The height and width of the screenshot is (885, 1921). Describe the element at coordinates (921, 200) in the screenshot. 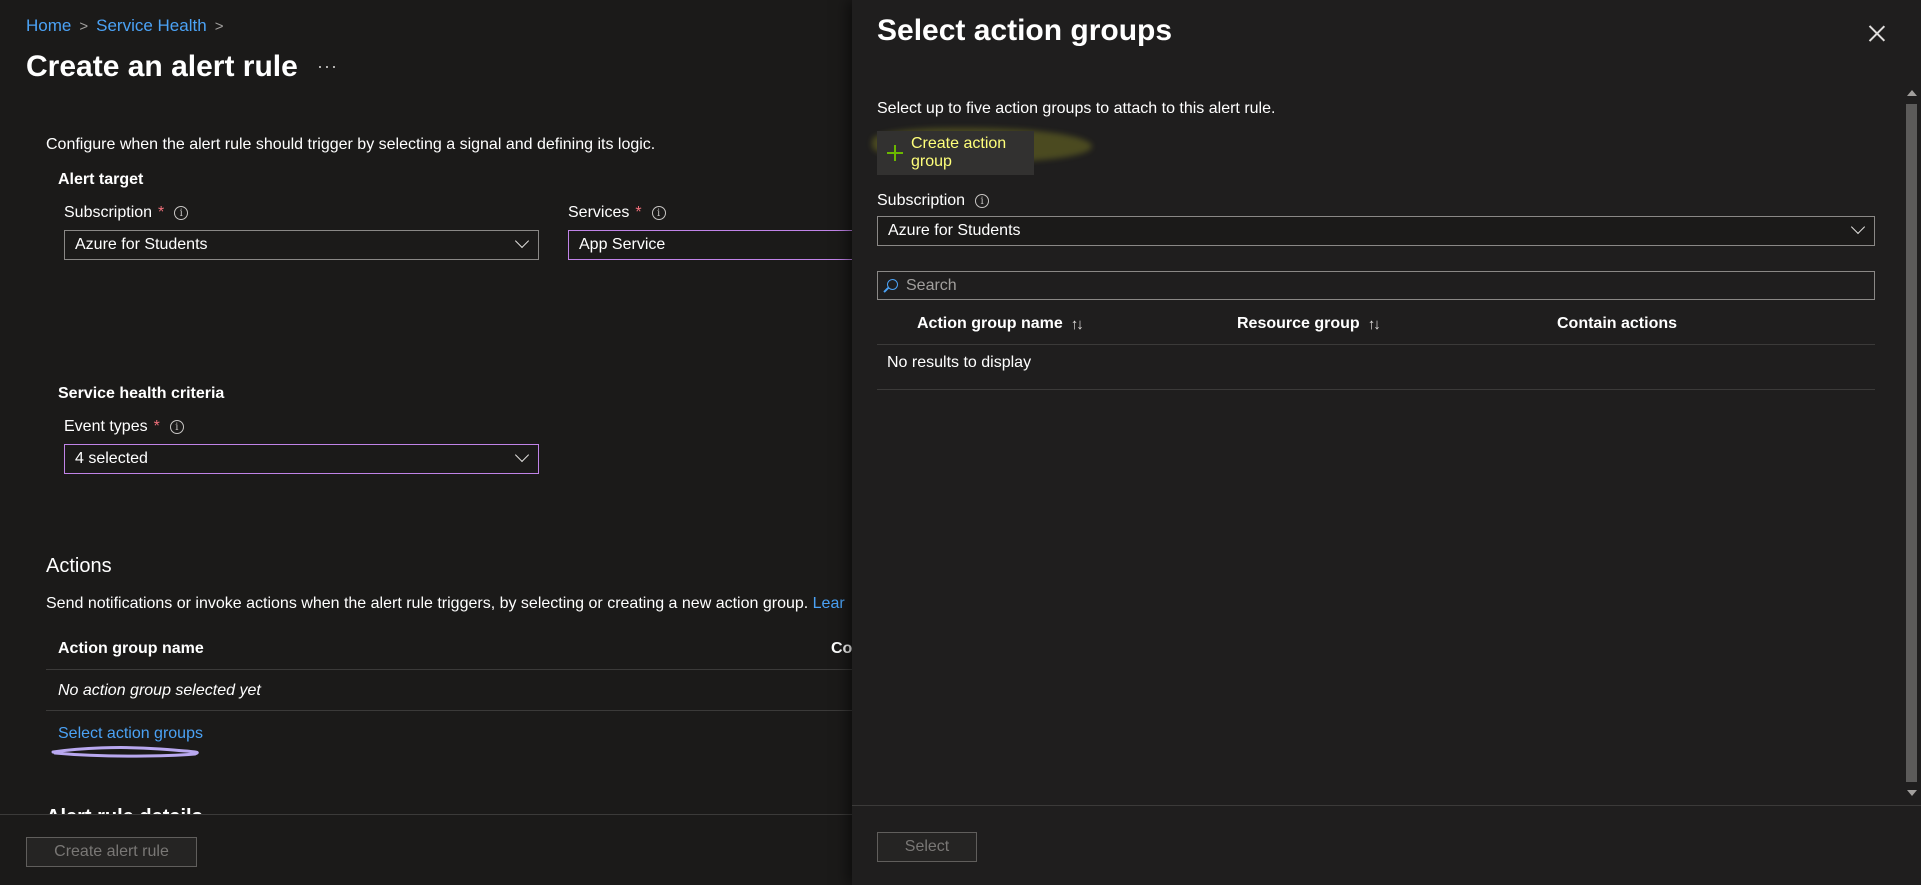

I see `panel-subscription-label-text: Subscription` at that location.